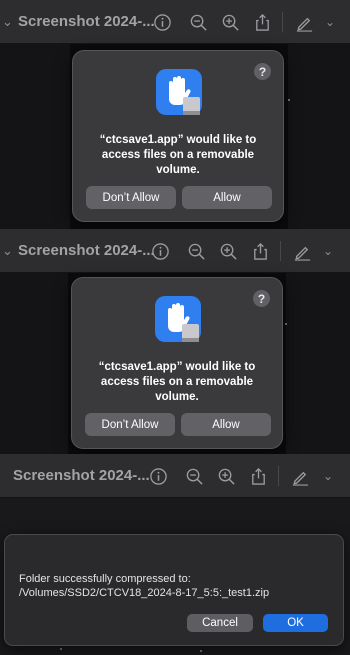 This screenshot has height=655, width=350. Describe the element at coordinates (295, 623) in the screenshot. I see `ok-button: OK` at that location.